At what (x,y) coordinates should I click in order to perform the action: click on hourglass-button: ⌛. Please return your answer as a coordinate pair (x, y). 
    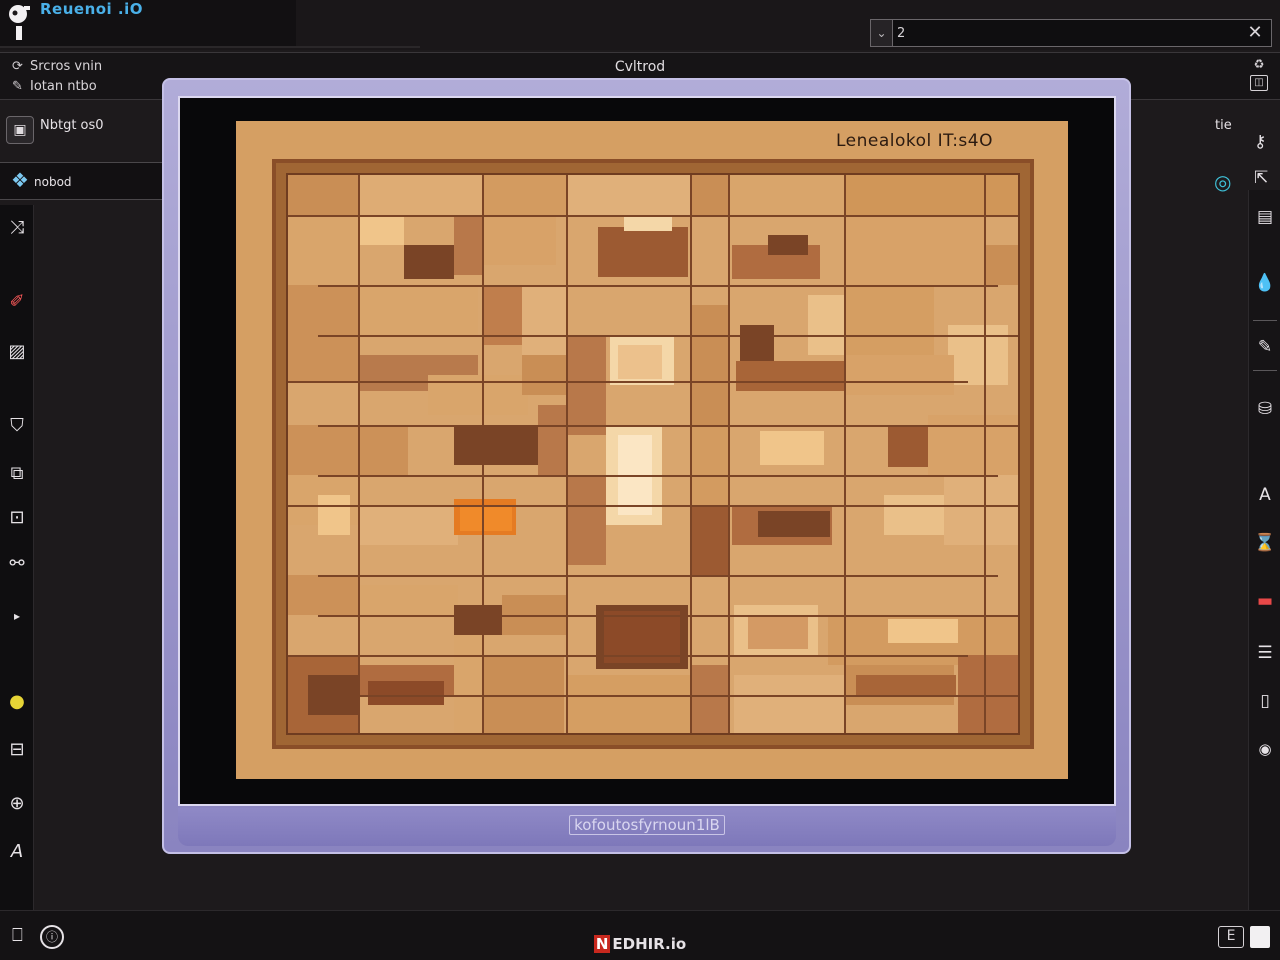
    Looking at the image, I should click on (1265, 543).